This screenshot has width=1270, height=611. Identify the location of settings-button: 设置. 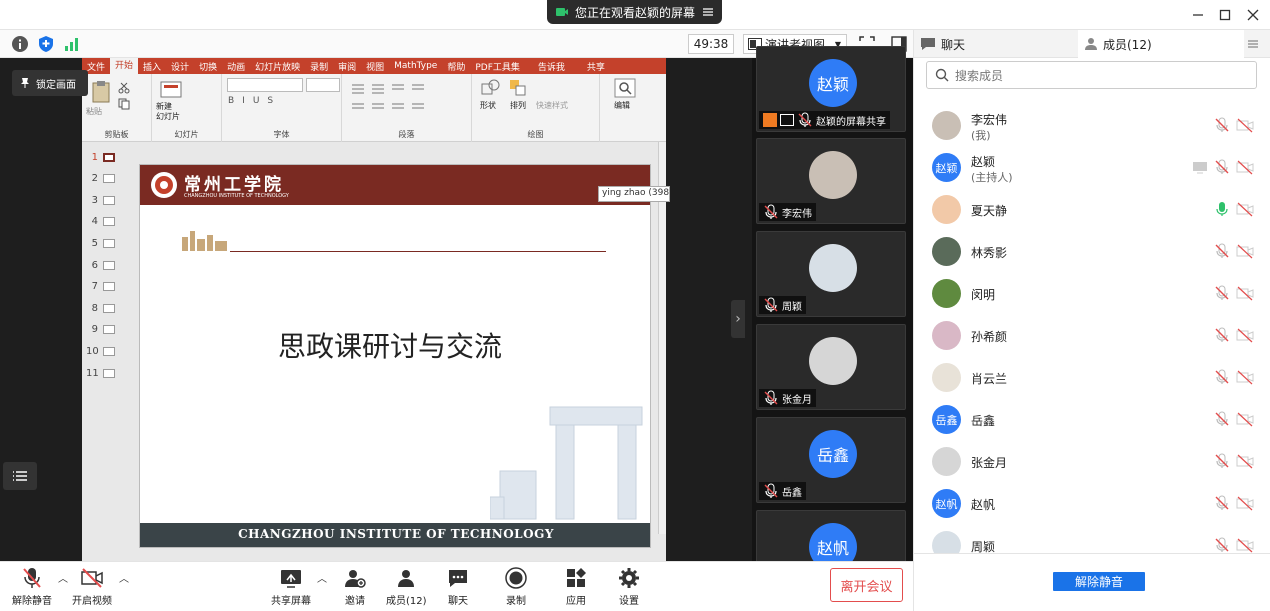
(629, 586).